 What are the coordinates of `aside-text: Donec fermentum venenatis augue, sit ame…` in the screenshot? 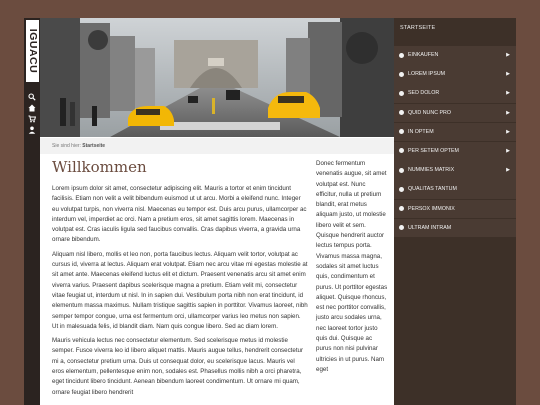 It's located at (352, 266).